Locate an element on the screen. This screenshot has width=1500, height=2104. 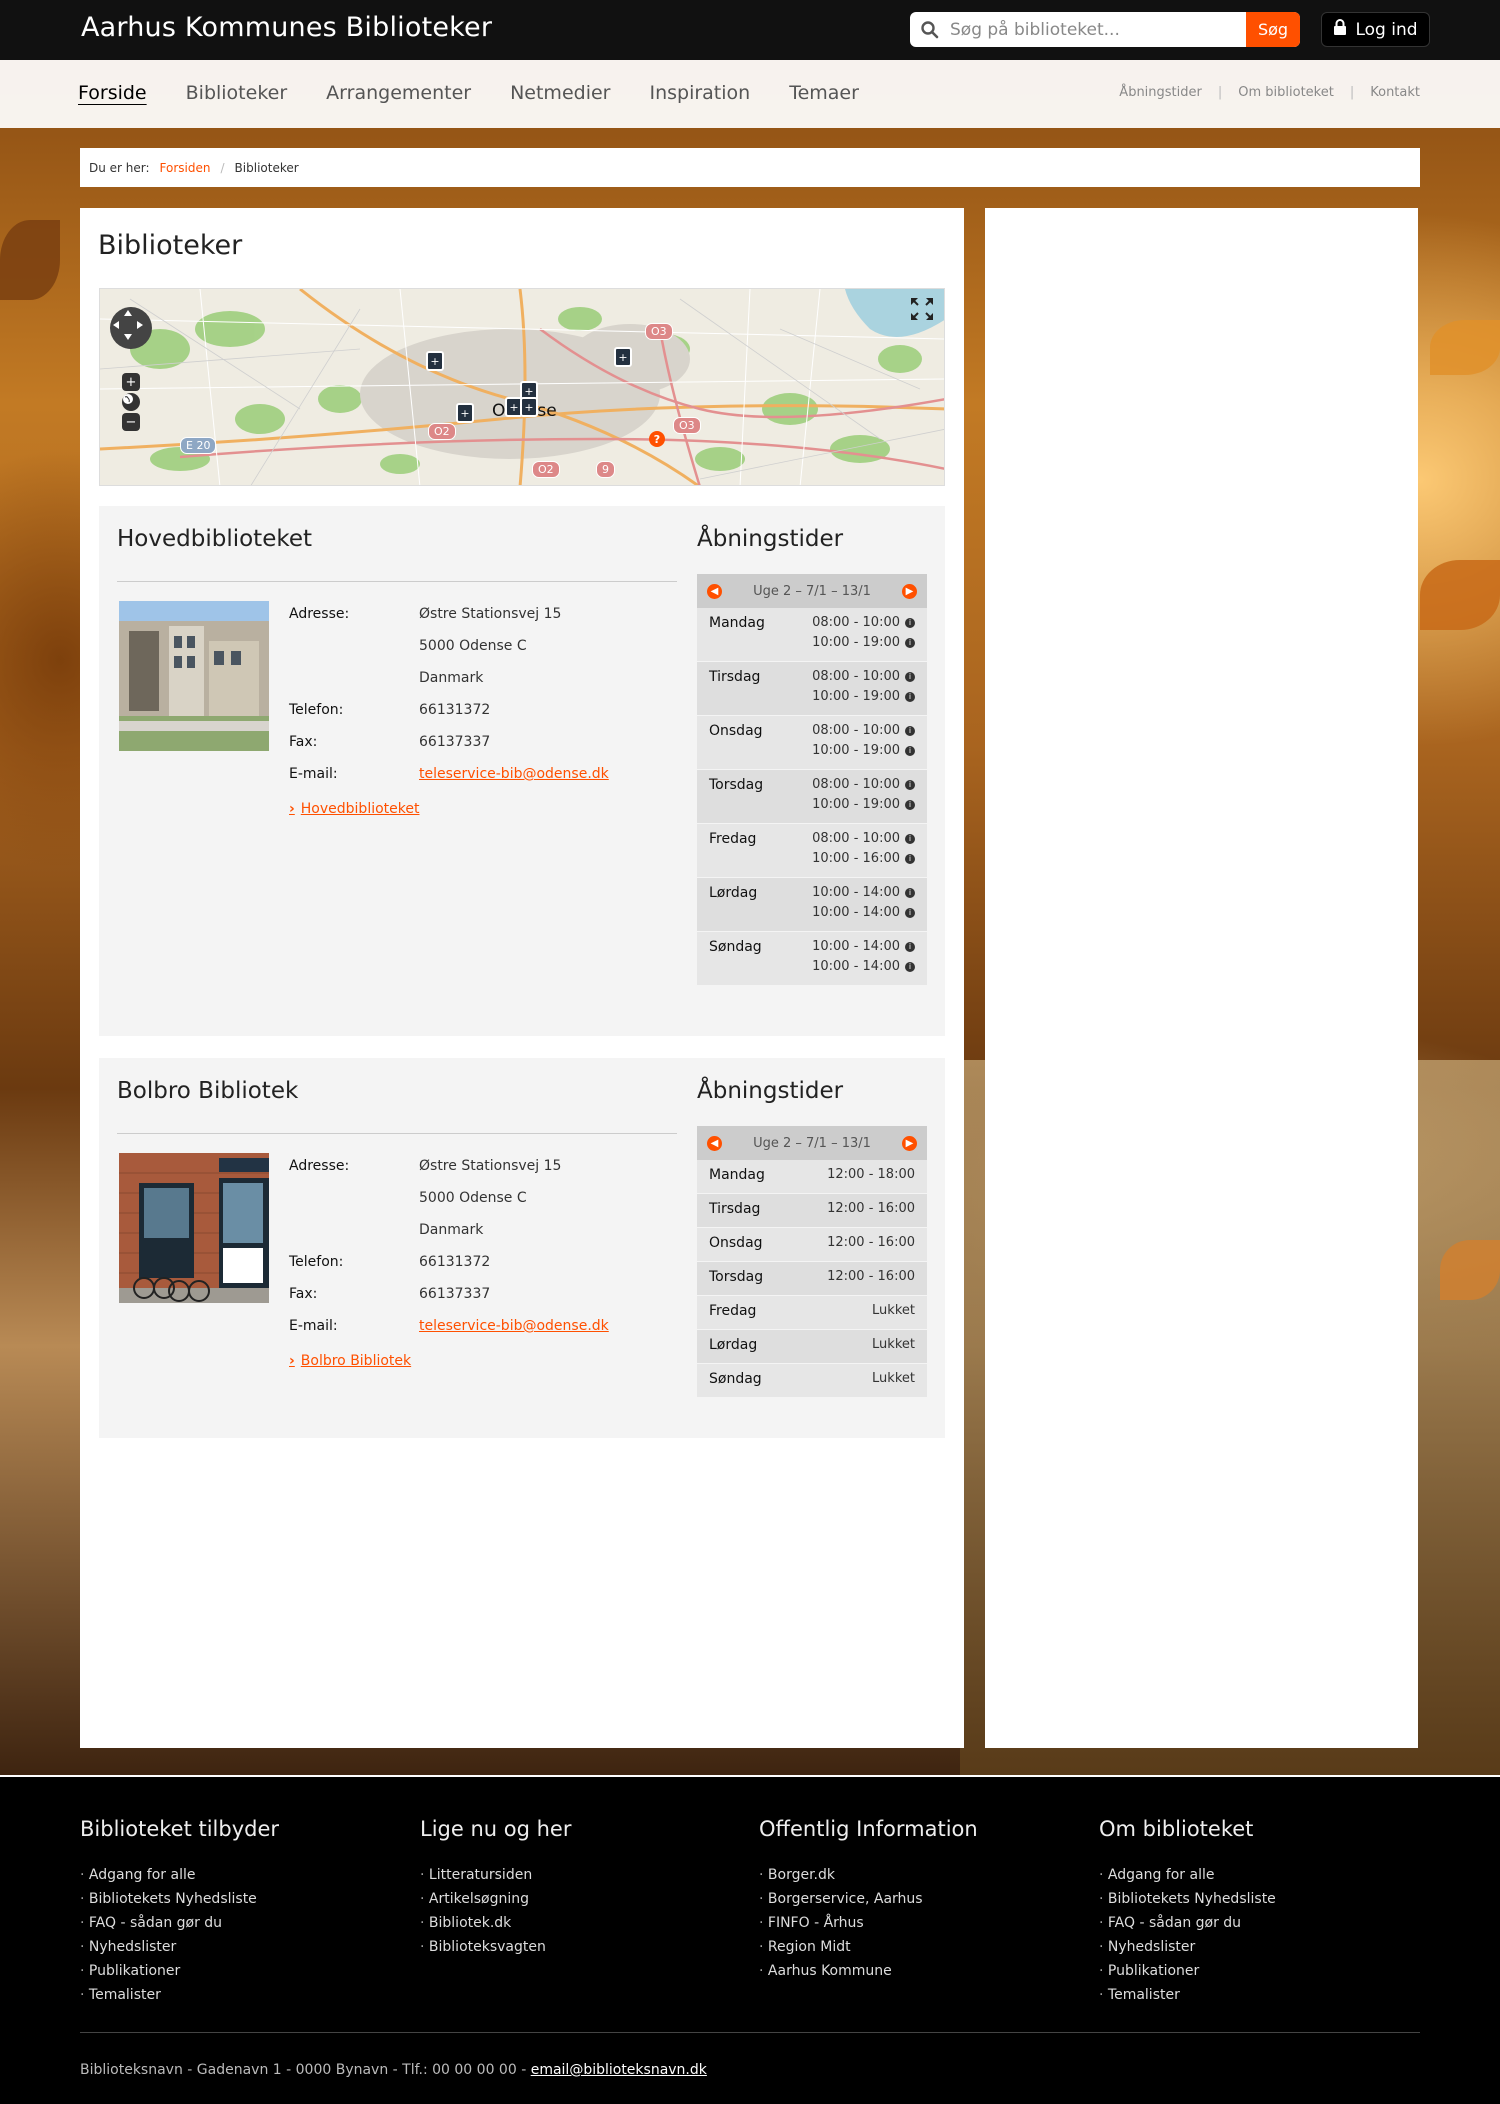
footer-link: Borgerservice, Aarhus is located at coordinates (868, 1899).